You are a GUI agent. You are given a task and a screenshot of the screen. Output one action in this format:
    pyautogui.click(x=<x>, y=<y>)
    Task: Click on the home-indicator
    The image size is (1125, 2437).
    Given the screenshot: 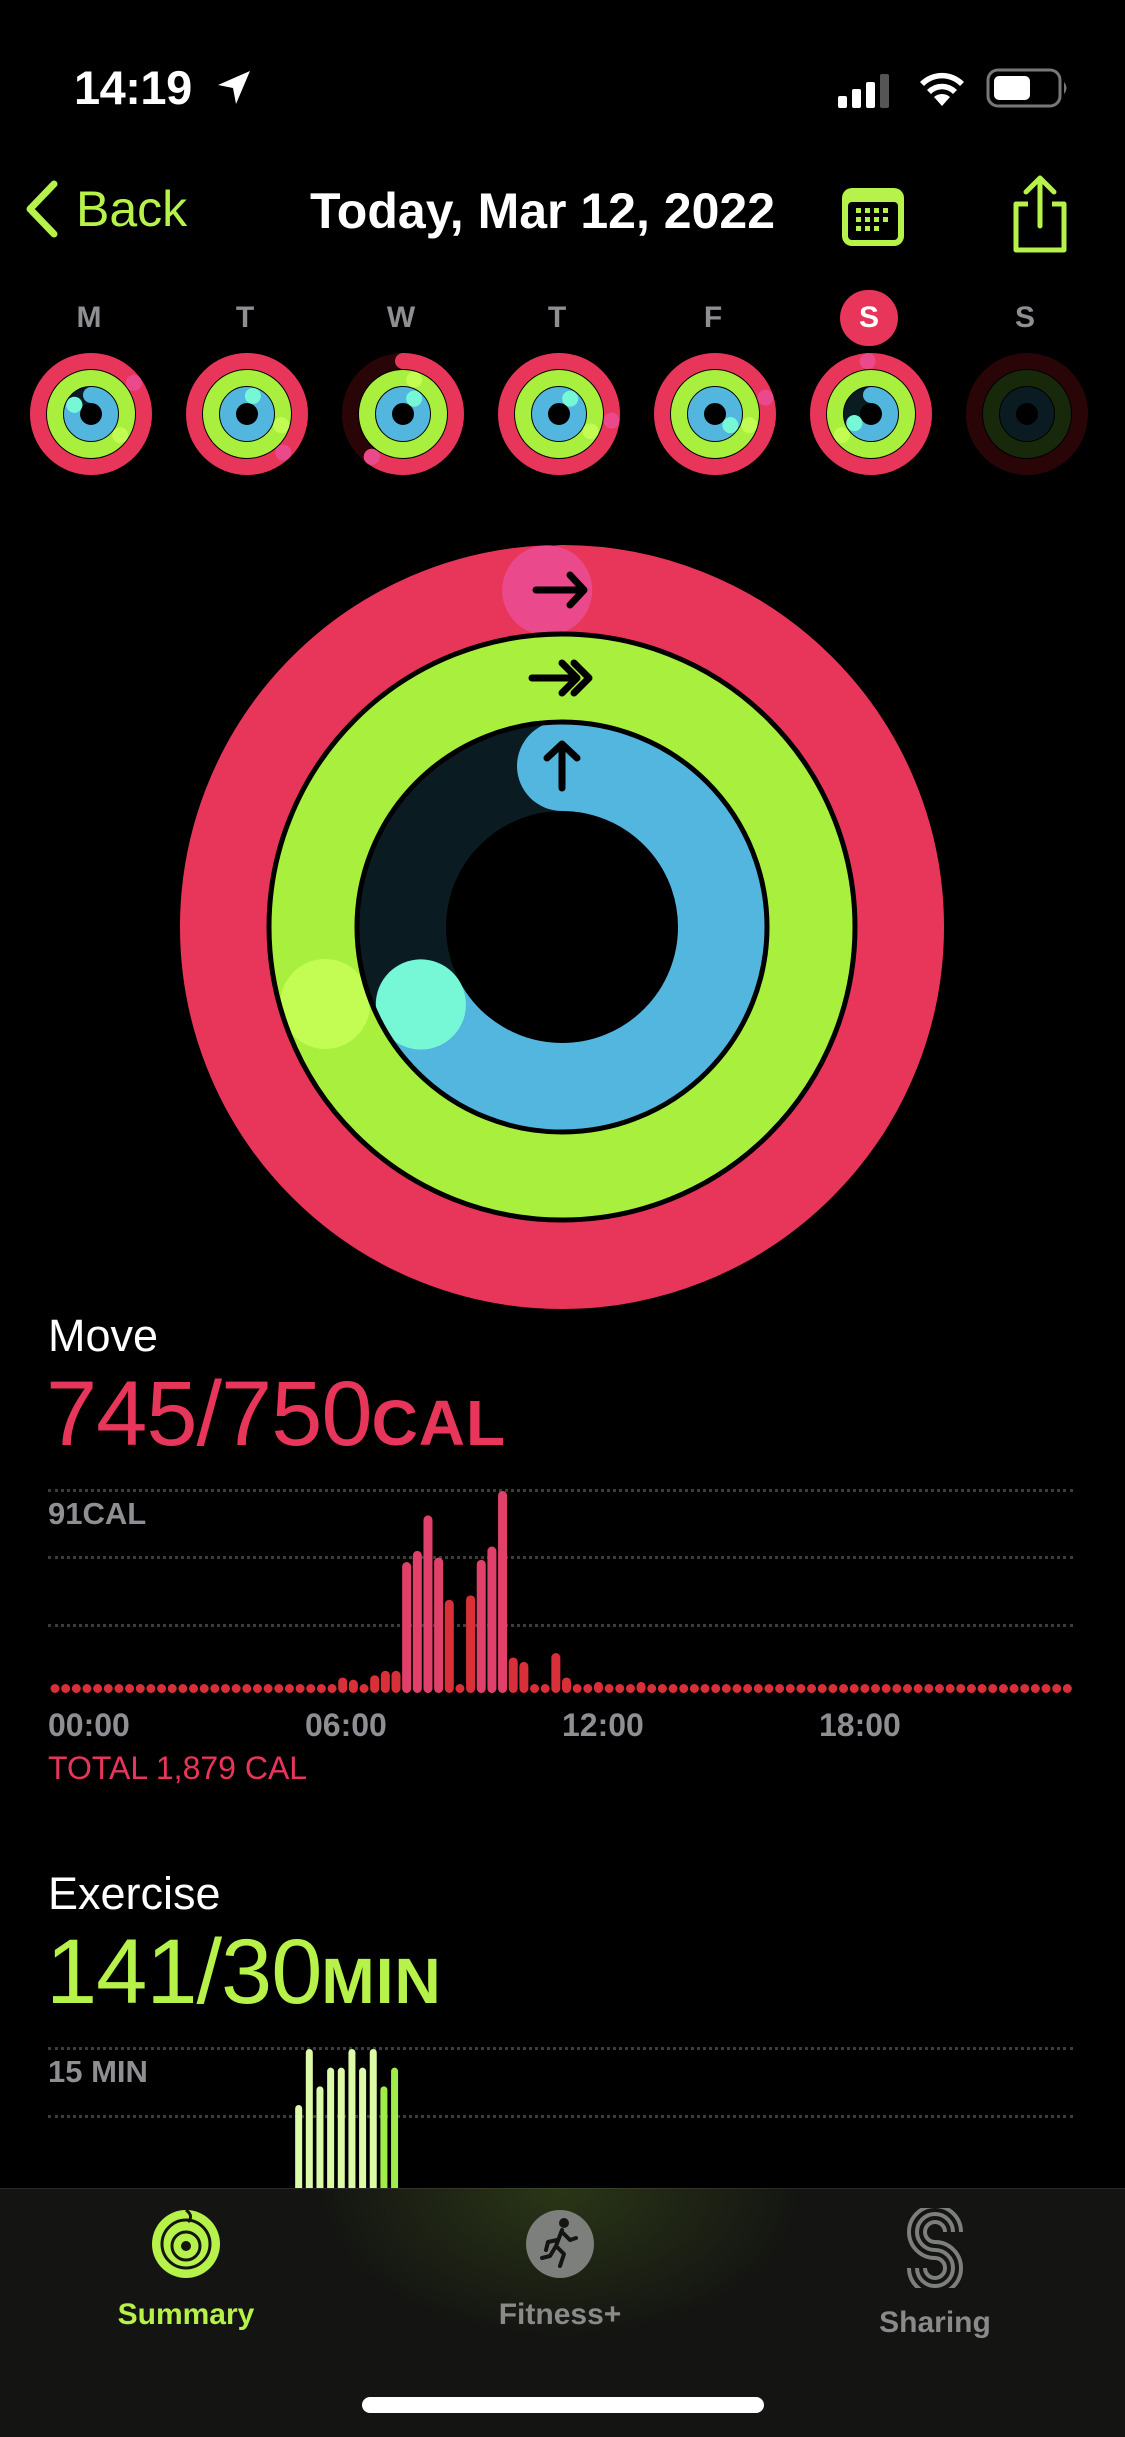 What is the action you would take?
    pyautogui.click(x=563, y=2405)
    